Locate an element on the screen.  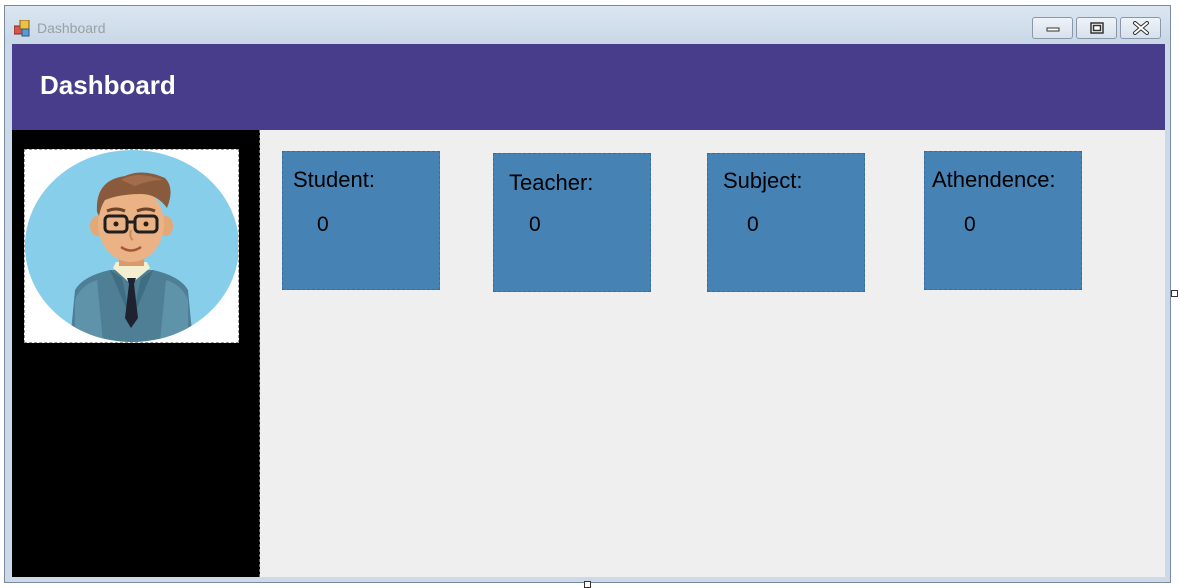
teacher-card: Teacher: 0 is located at coordinates (572, 222).